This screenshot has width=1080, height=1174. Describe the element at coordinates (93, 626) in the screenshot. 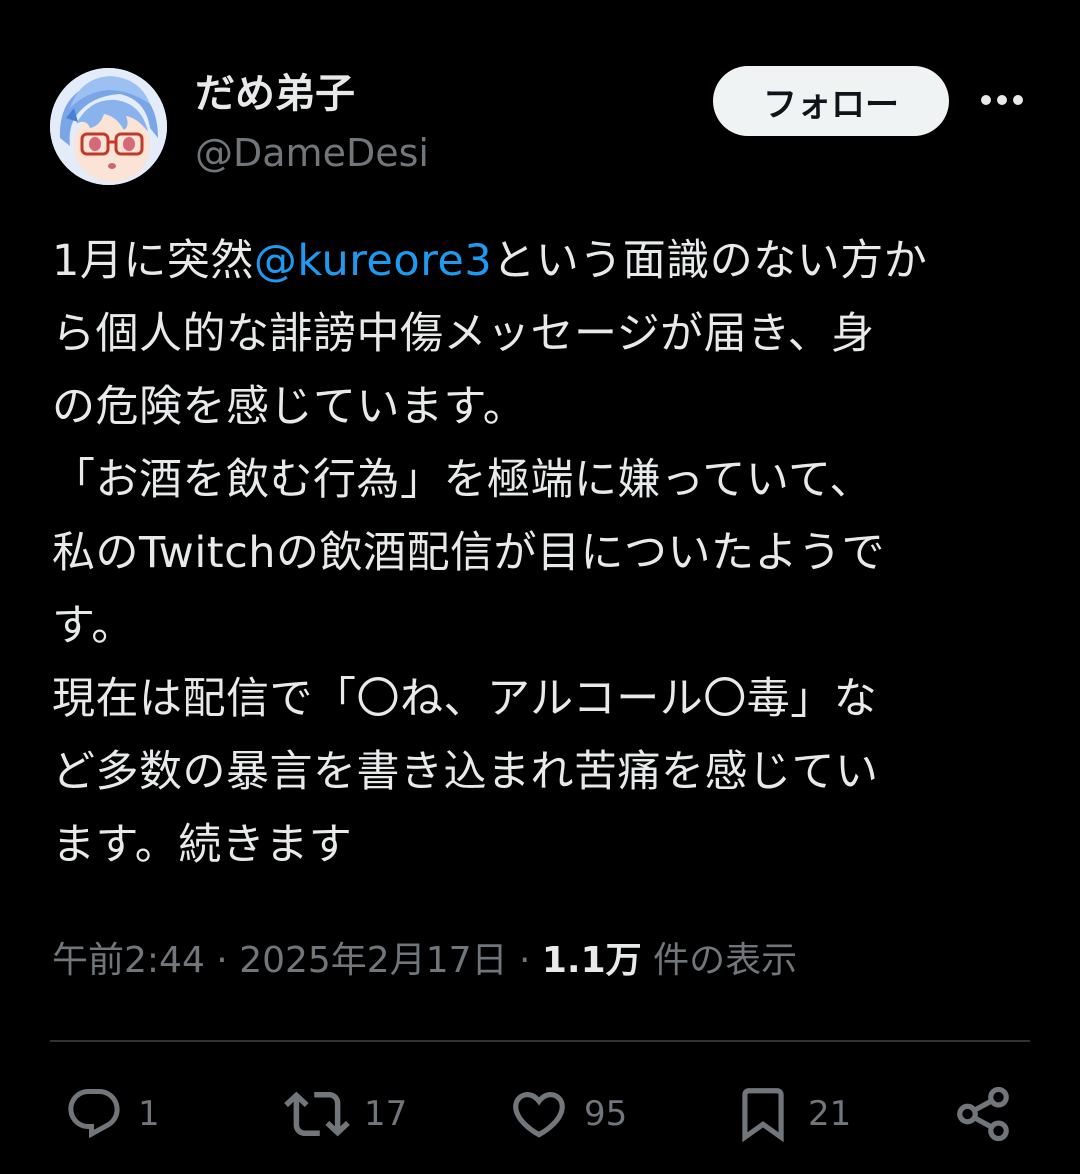

I see `tweet-line: す。` at that location.